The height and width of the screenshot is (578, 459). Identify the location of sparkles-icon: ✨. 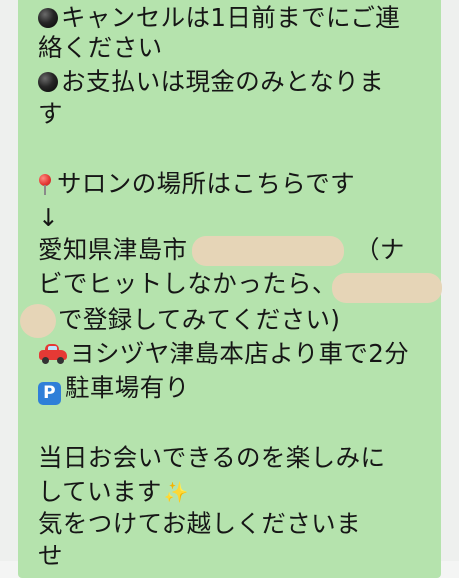
(176, 492).